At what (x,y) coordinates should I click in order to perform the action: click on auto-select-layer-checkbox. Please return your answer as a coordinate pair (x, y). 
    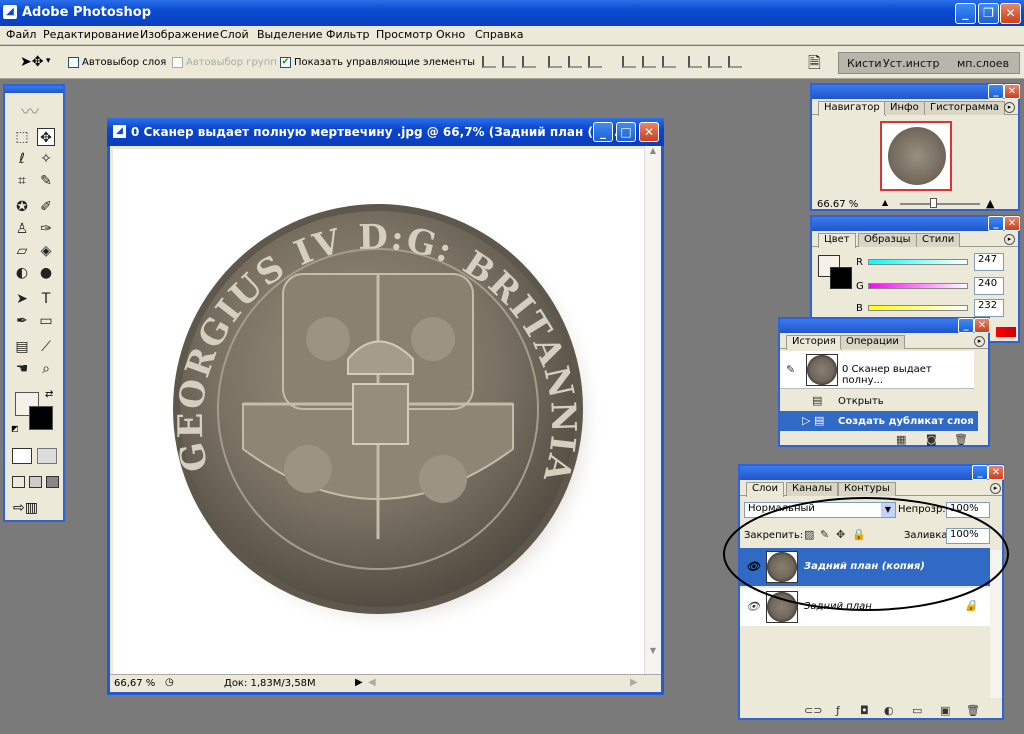
    Looking at the image, I should click on (73, 62).